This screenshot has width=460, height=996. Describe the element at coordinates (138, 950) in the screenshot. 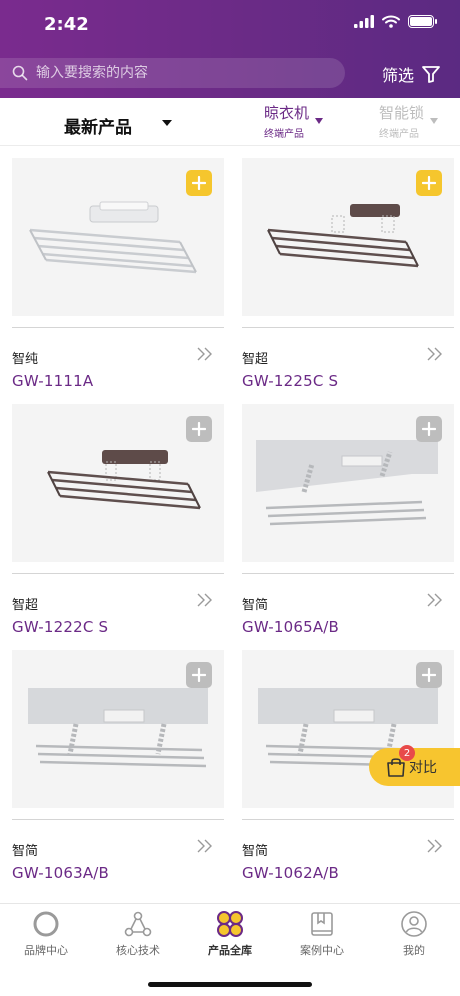

I see `tab-label: 核心技术` at that location.